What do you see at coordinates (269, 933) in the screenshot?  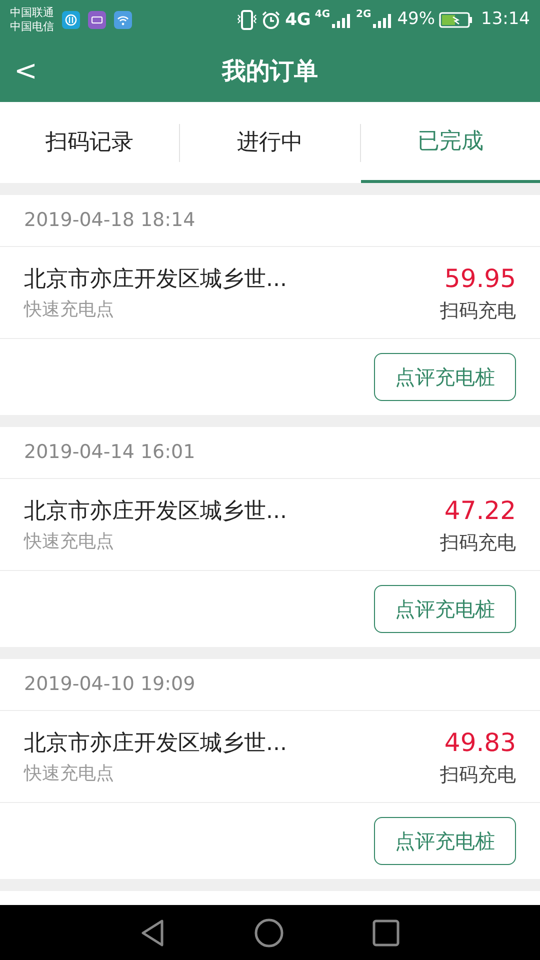 I see `home-nav-icon` at bounding box center [269, 933].